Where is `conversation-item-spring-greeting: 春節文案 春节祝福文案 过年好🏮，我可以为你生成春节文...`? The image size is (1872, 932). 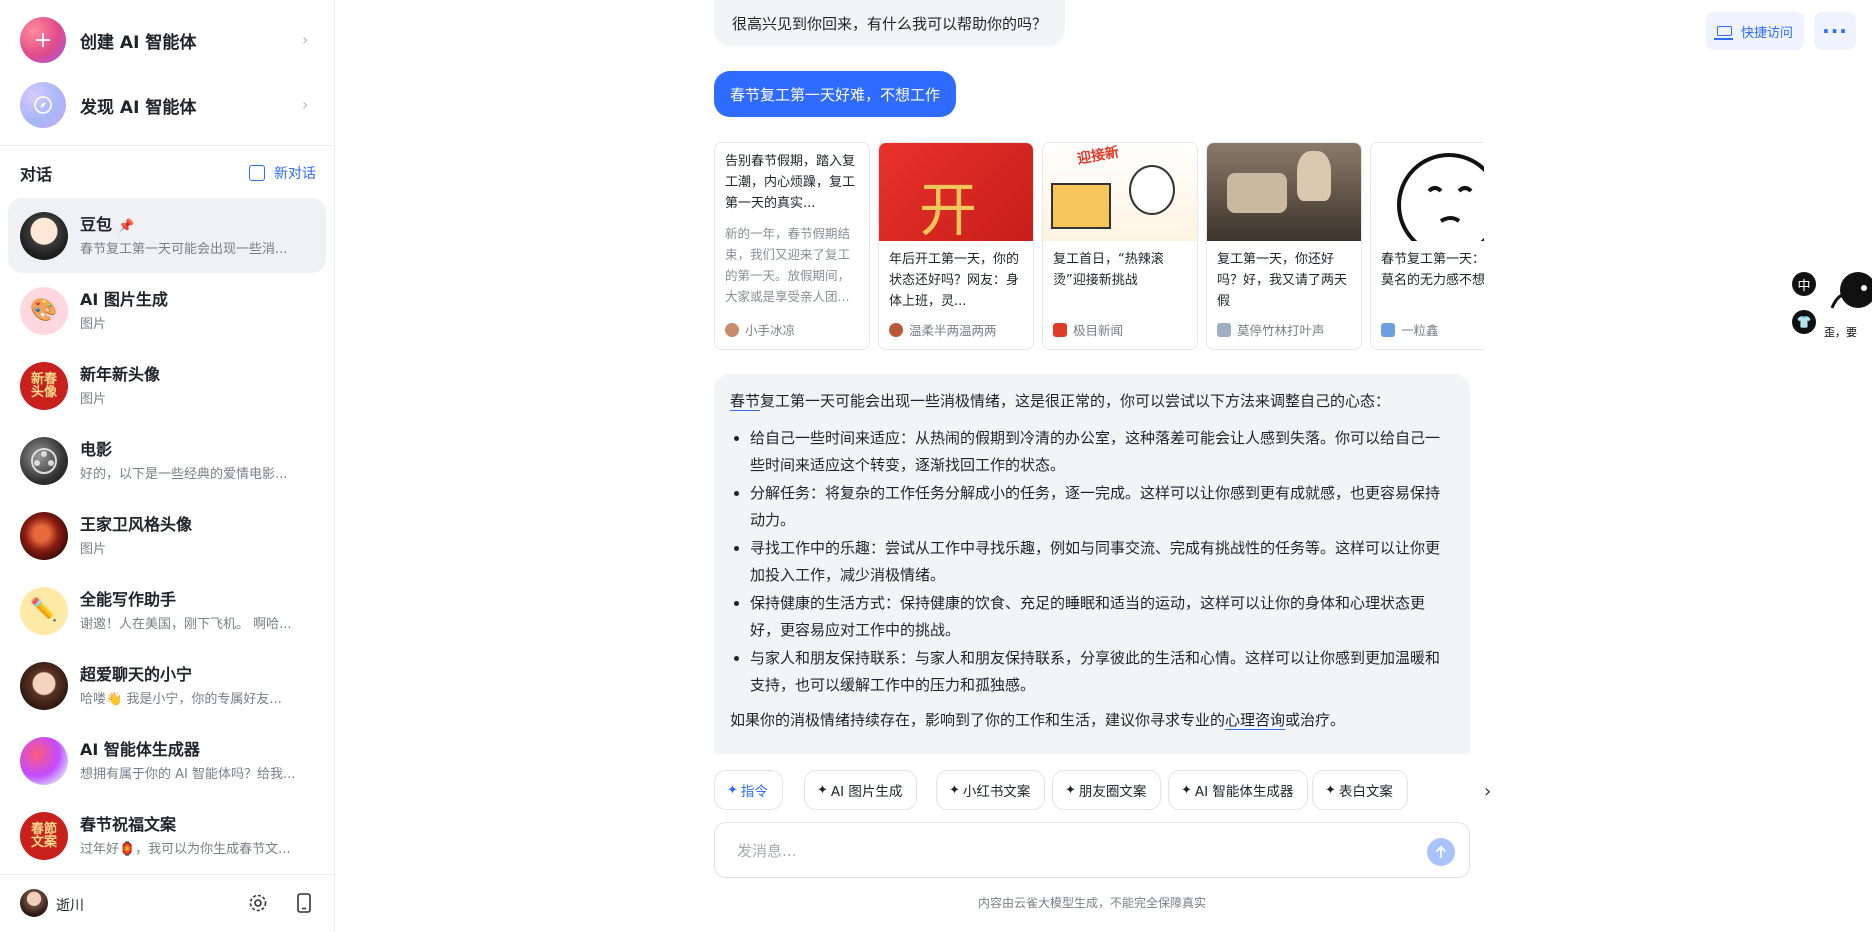 conversation-item-spring-greeting: 春節文案 春节祝福文案 过年好🏮，我可以为你生成春节文... is located at coordinates (167, 835).